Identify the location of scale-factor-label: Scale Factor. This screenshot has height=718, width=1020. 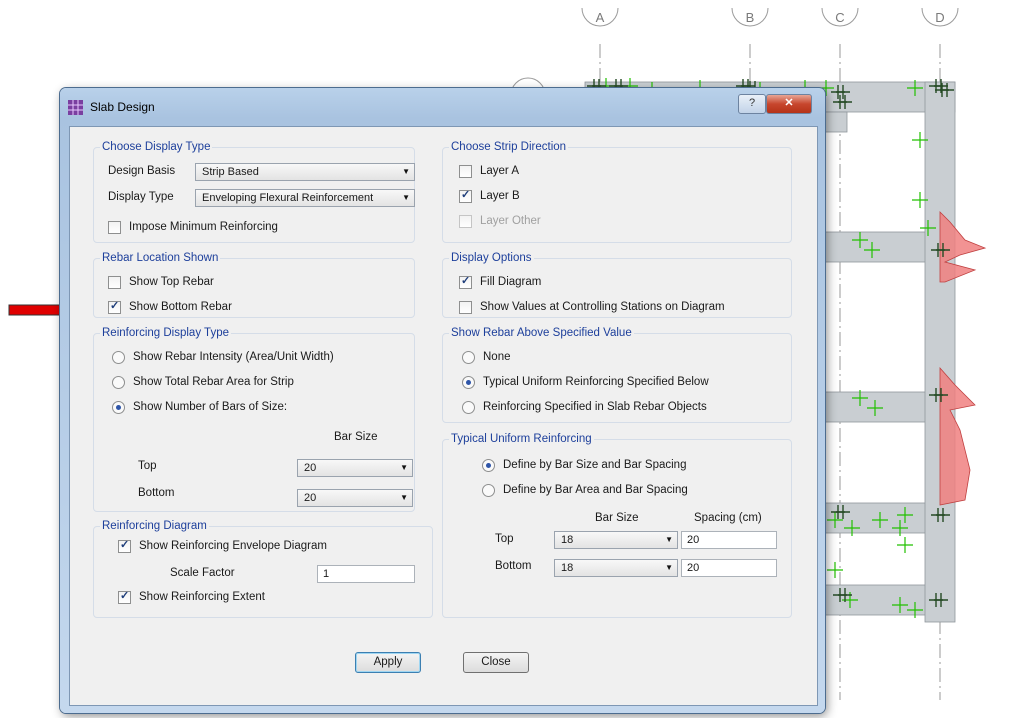
(202, 573).